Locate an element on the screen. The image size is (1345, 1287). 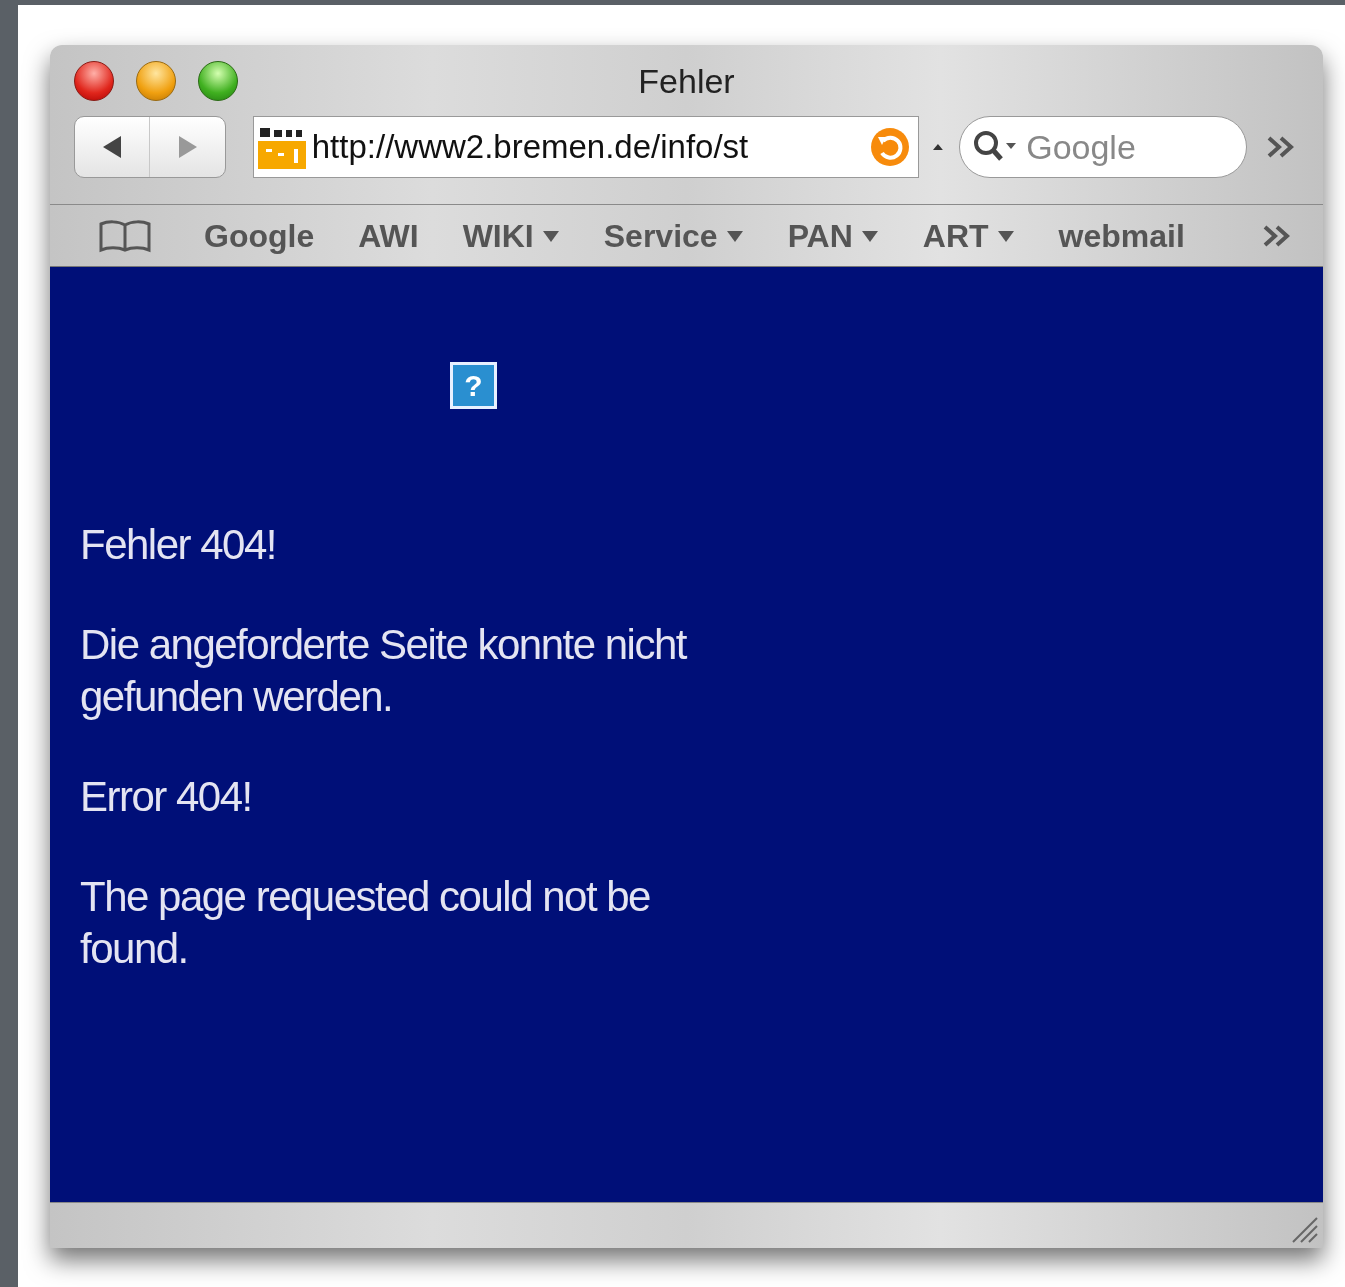
search-input: Google is located at coordinates (1126, 147).